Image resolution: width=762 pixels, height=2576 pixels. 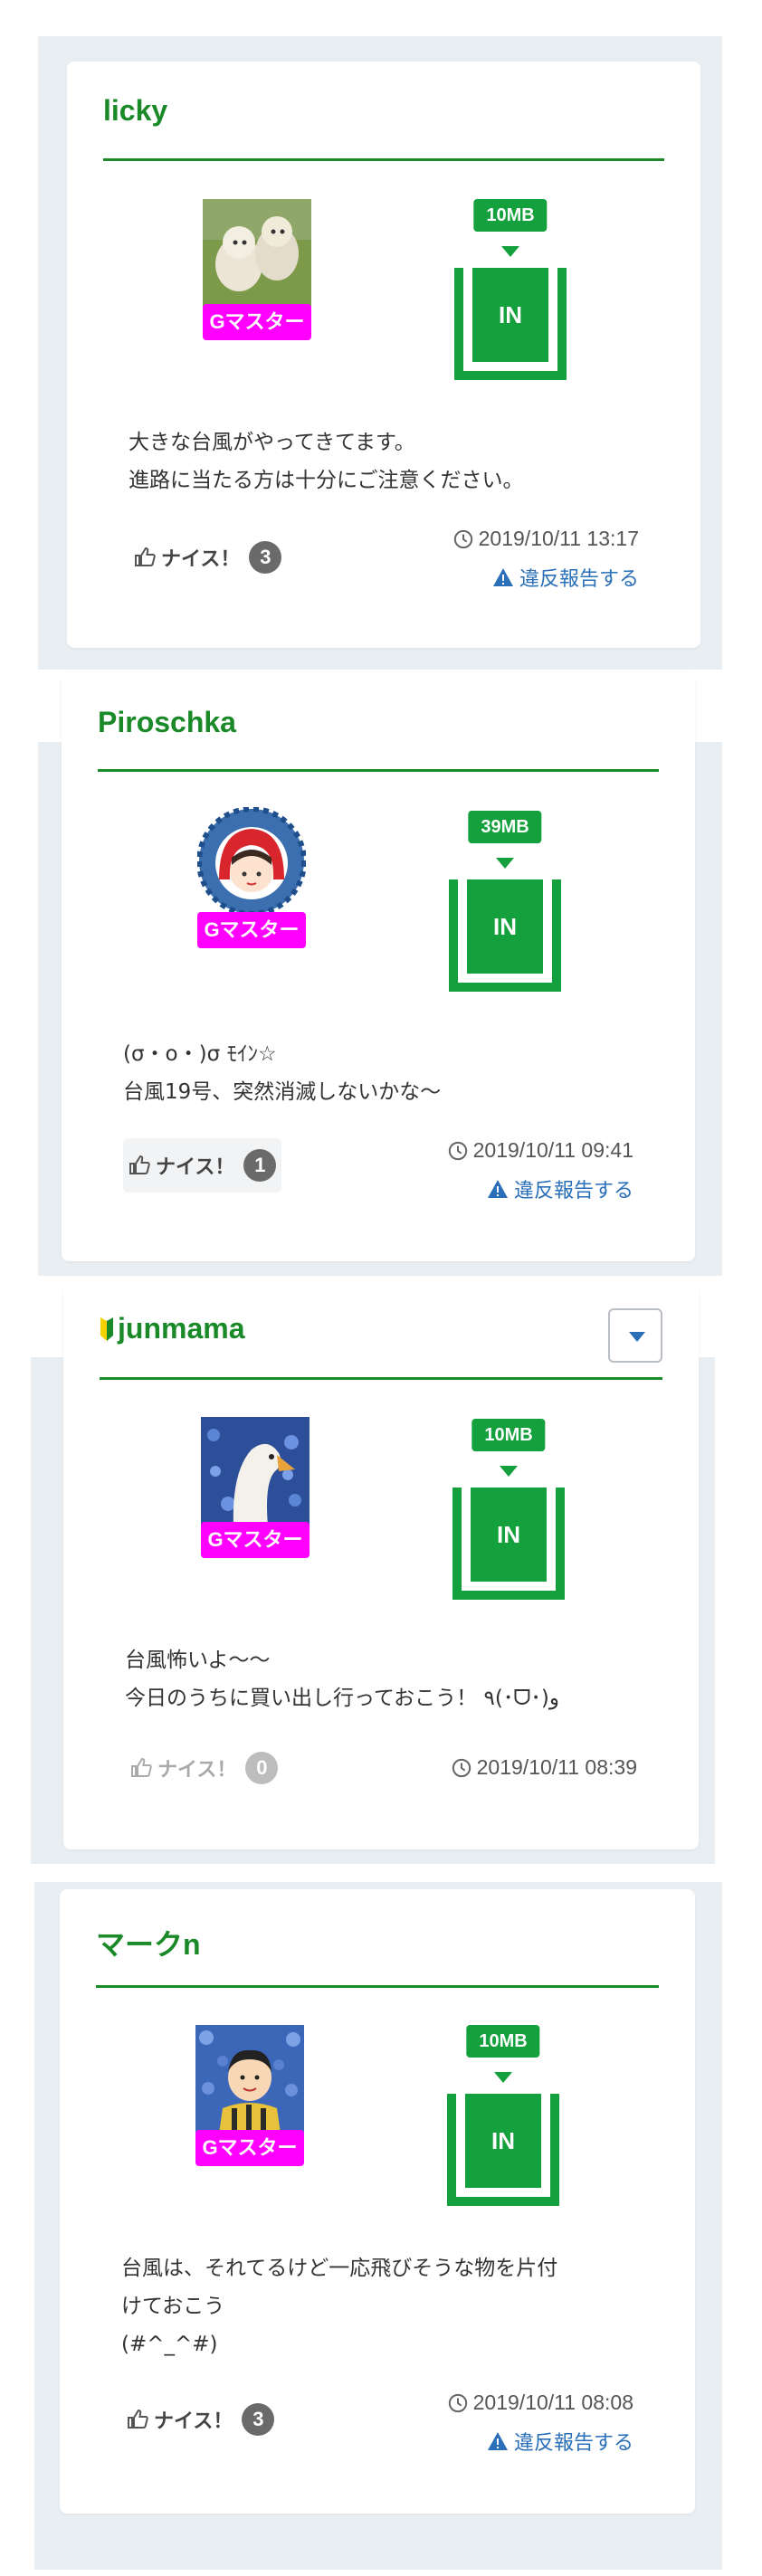 I want to click on data-amount-label: 39MB, so click(x=505, y=827).